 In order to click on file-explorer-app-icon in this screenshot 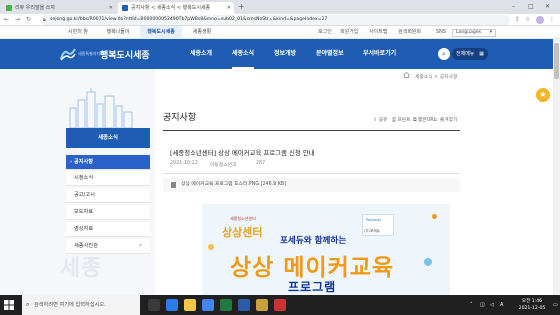, I will do `click(190, 305)`.